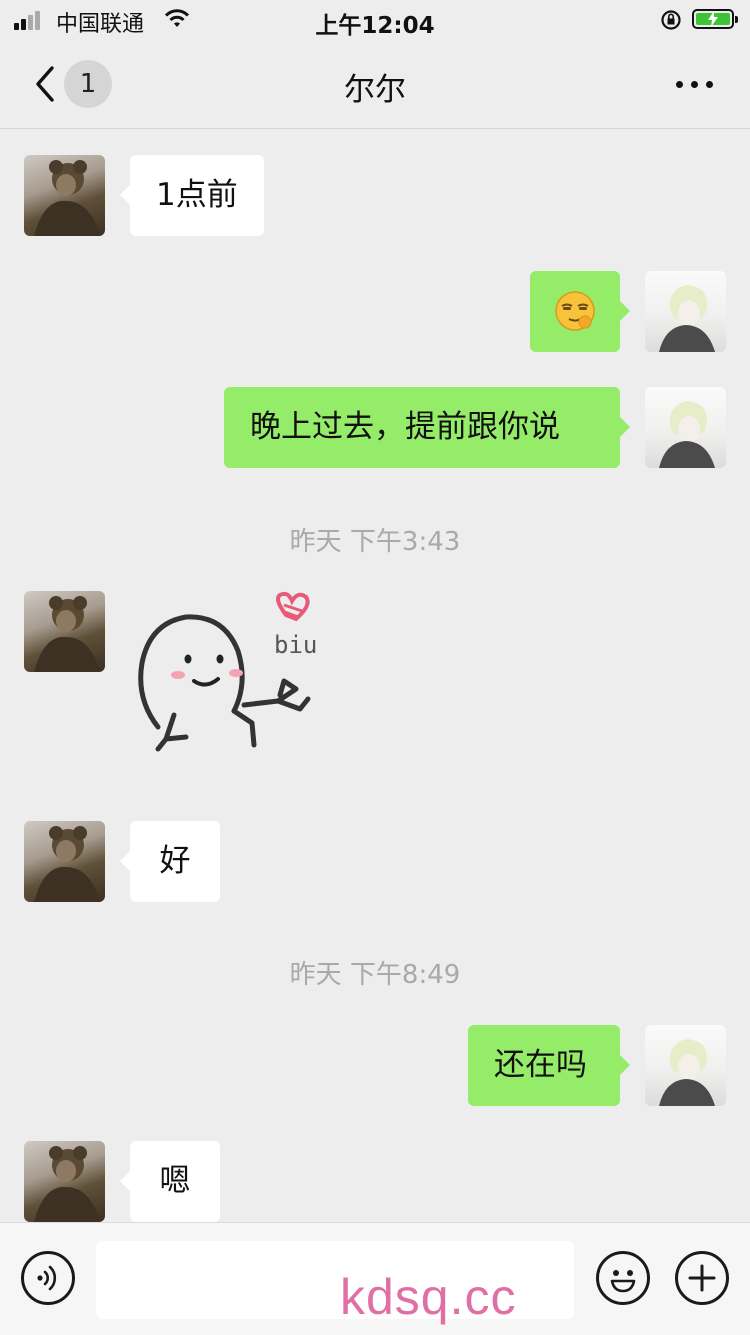 The image size is (750, 1335). I want to click on emoji-icon, so click(623, 1278).